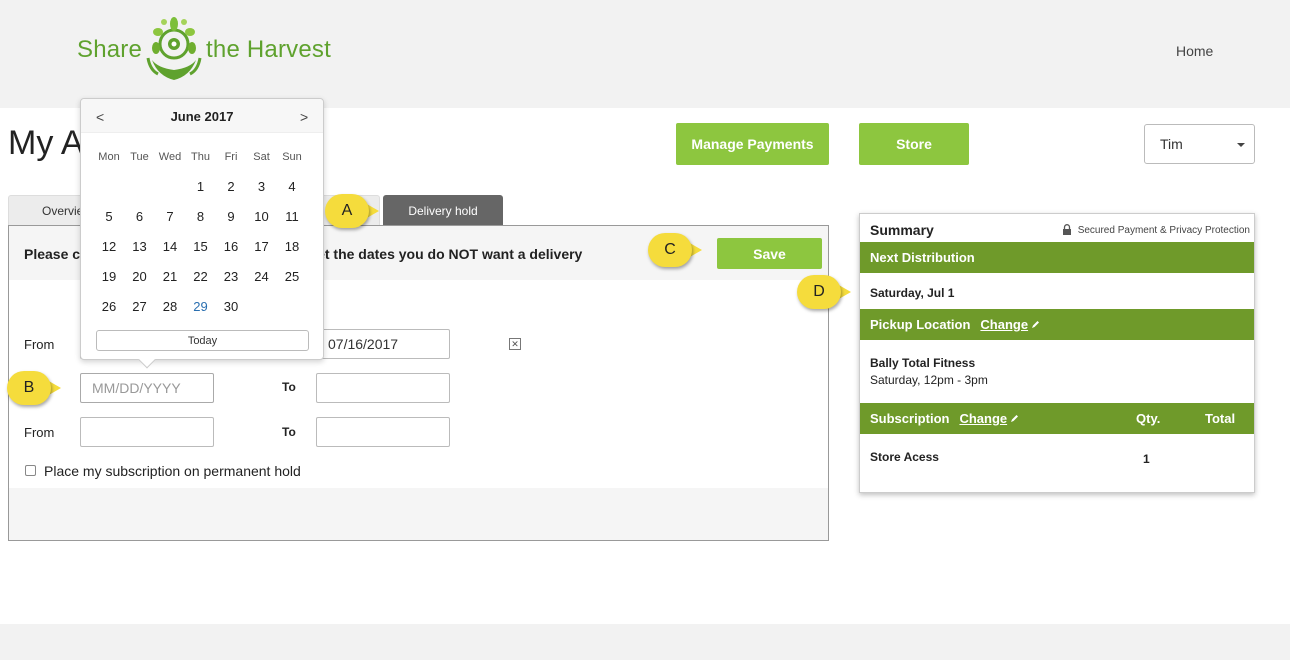 This screenshot has width=1290, height=660. Describe the element at coordinates (140, 276) in the screenshot. I see `calendar-day: 20` at that location.